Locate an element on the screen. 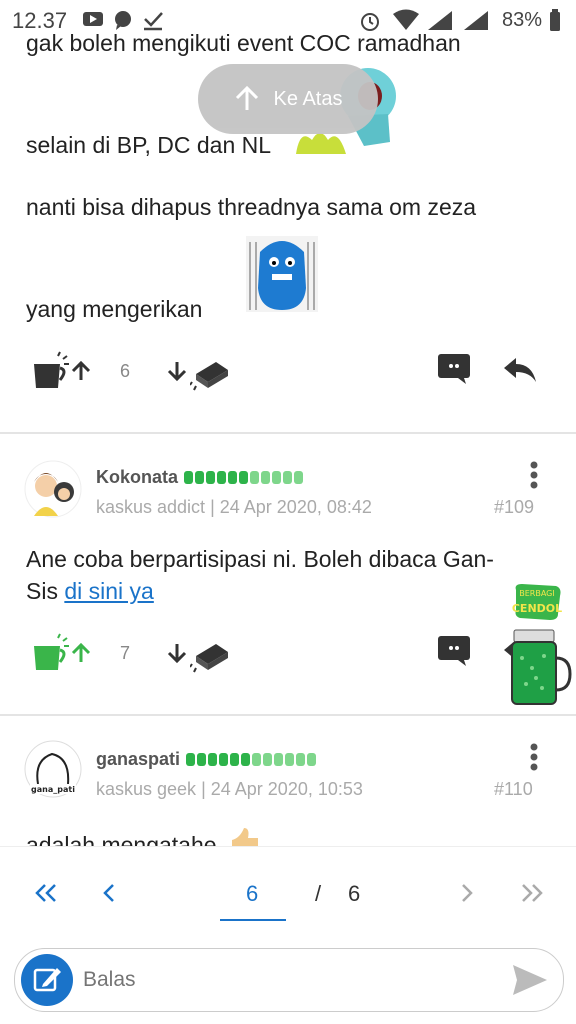 The height and width of the screenshot is (1024, 576). current-page: 6 is located at coordinates (252, 894).